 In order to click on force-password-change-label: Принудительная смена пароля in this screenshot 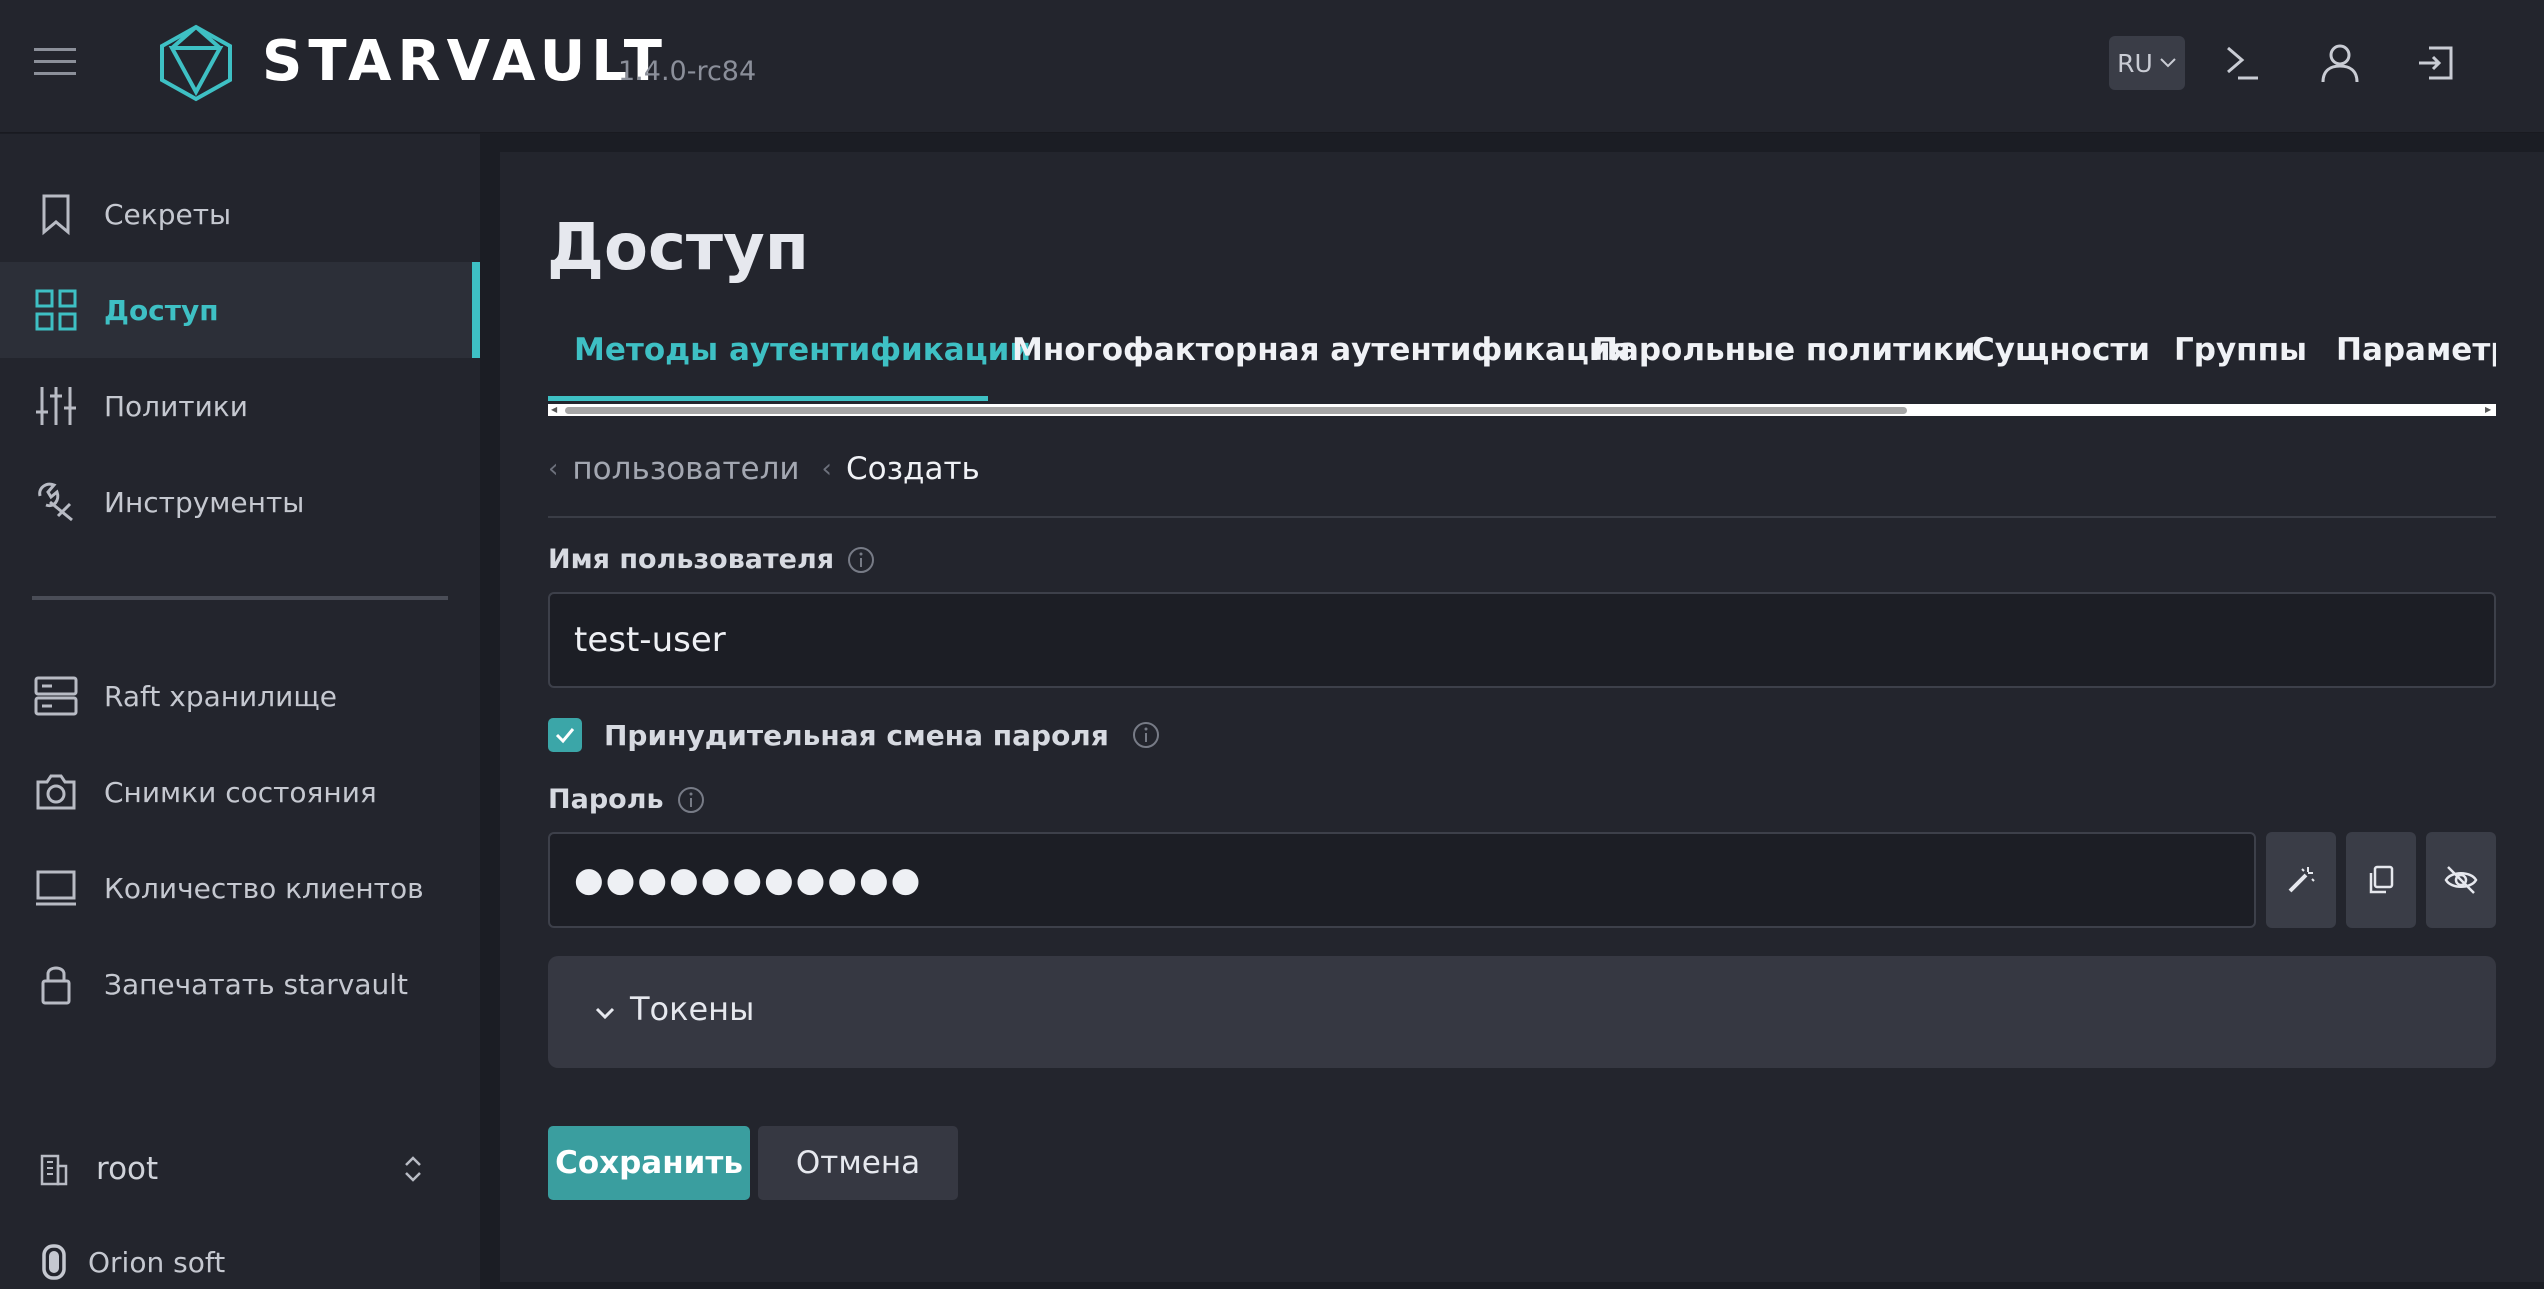, I will do `click(856, 735)`.